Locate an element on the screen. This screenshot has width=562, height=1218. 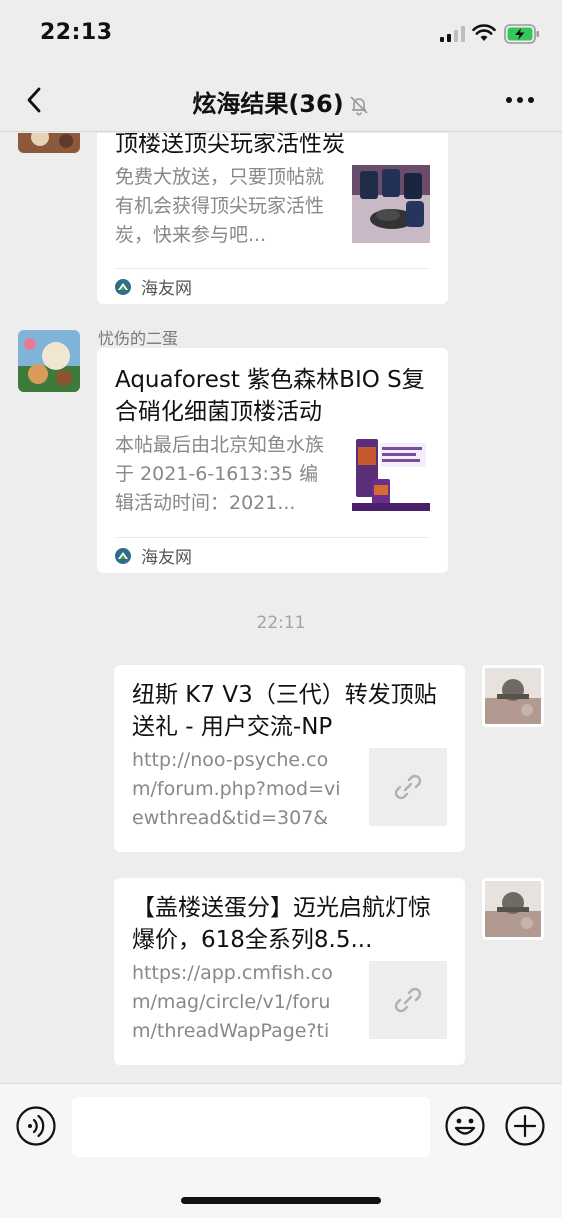
chat-header: 炫海结果(36) is located at coordinates (281, 100).